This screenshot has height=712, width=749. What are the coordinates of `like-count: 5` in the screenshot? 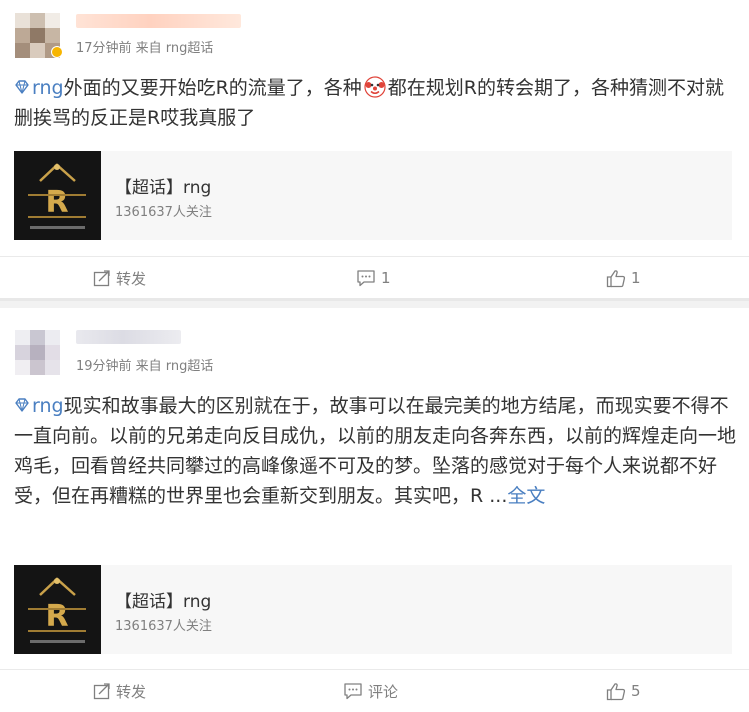 It's located at (636, 691).